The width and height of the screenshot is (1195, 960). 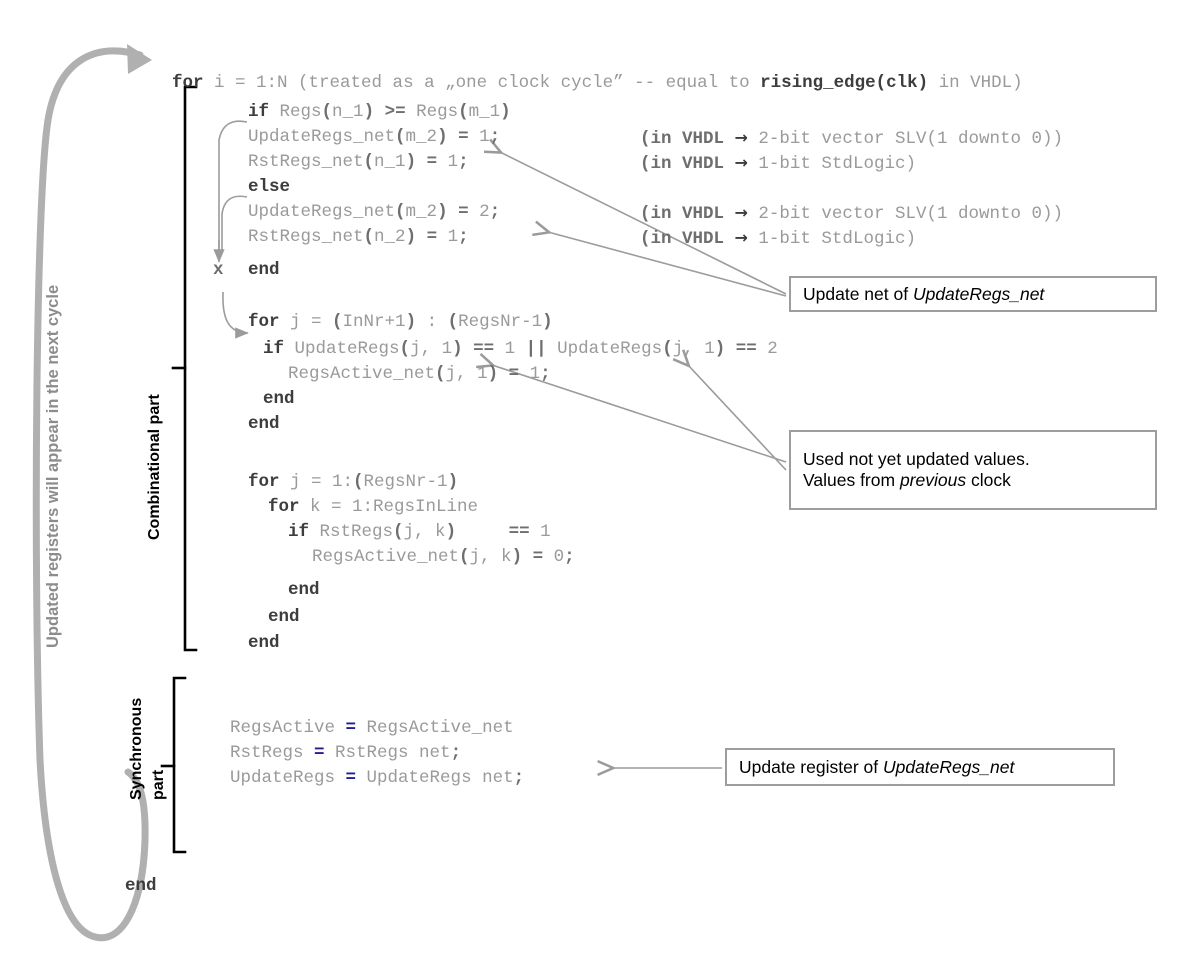 What do you see at coordinates (372, 728) in the screenshot?
I see `code-line: RegsActive = RegsActive_net` at bounding box center [372, 728].